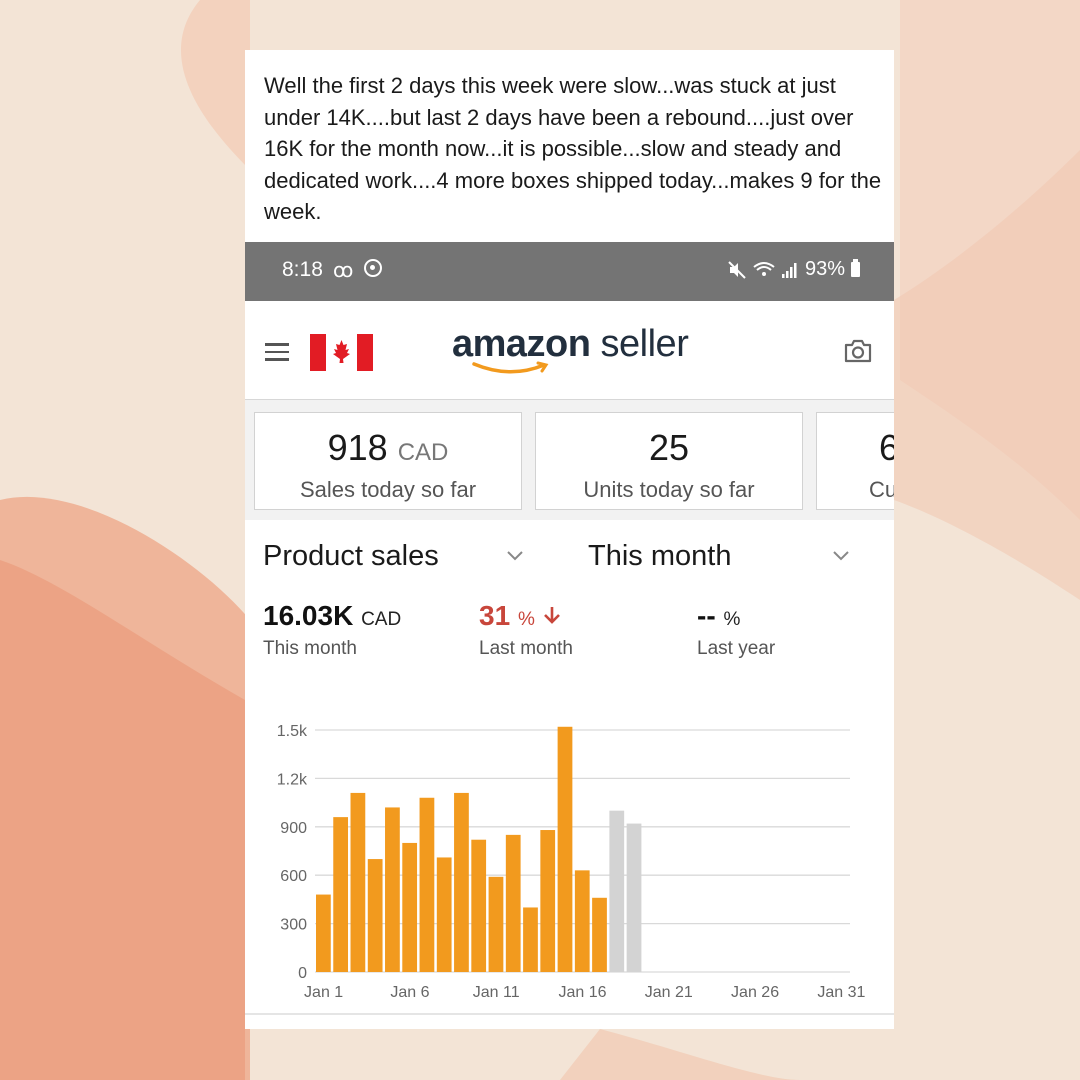 This screenshot has height=1080, width=1080. I want to click on y-tick-label: 1.2k, so click(292, 779).